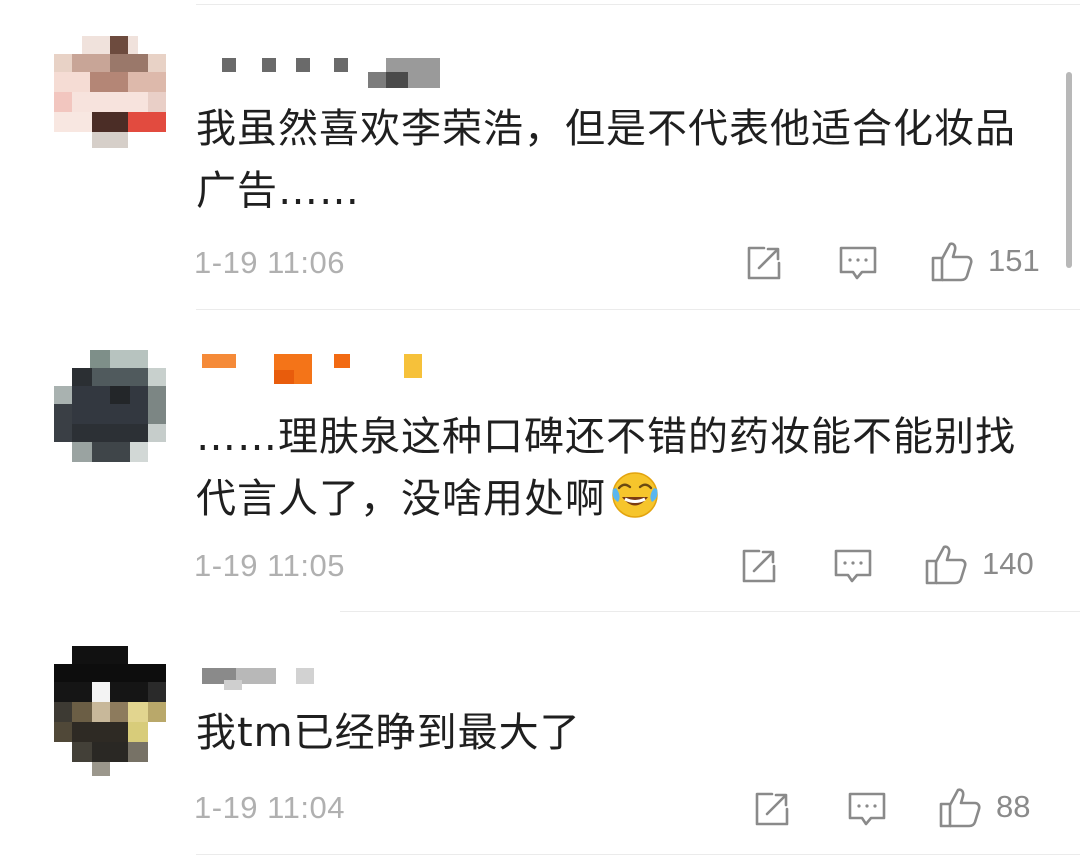 This screenshot has width=1080, height=857. I want to click on comment-text: 我tm已经睁到最大了, so click(388, 733).